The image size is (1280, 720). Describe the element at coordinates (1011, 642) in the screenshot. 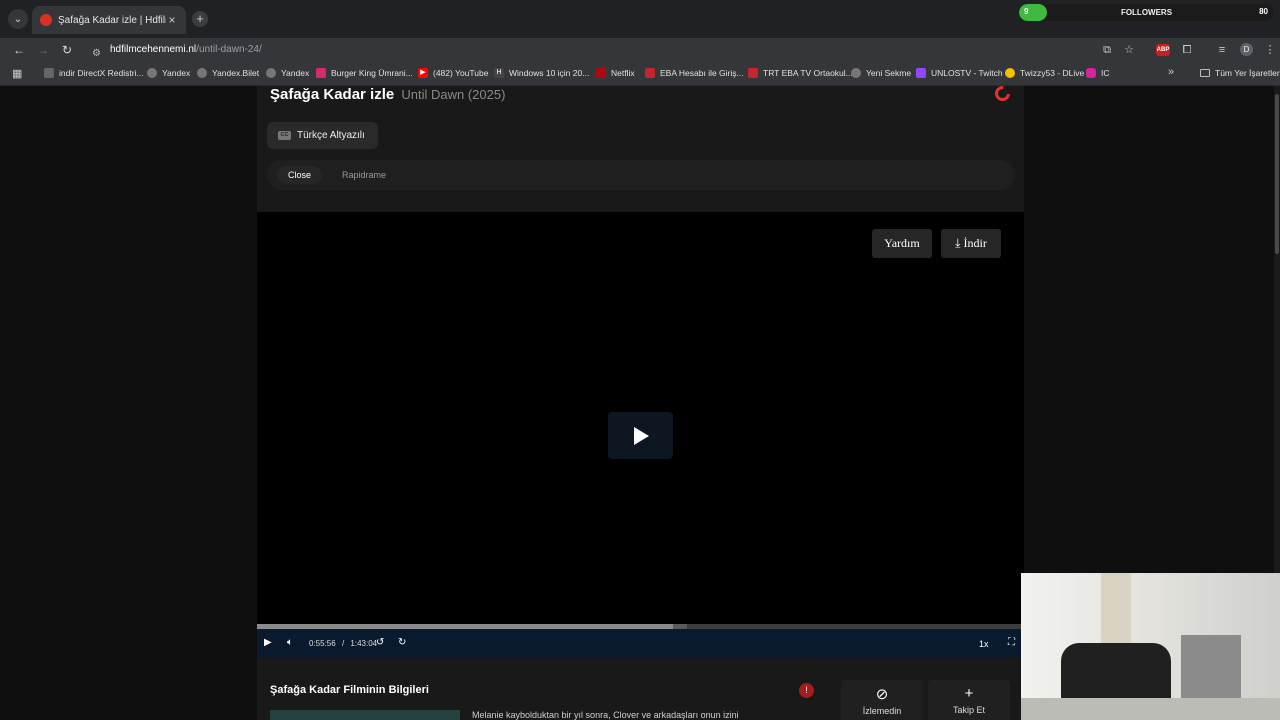

I see `fullscreen-icon: ⛶` at that location.